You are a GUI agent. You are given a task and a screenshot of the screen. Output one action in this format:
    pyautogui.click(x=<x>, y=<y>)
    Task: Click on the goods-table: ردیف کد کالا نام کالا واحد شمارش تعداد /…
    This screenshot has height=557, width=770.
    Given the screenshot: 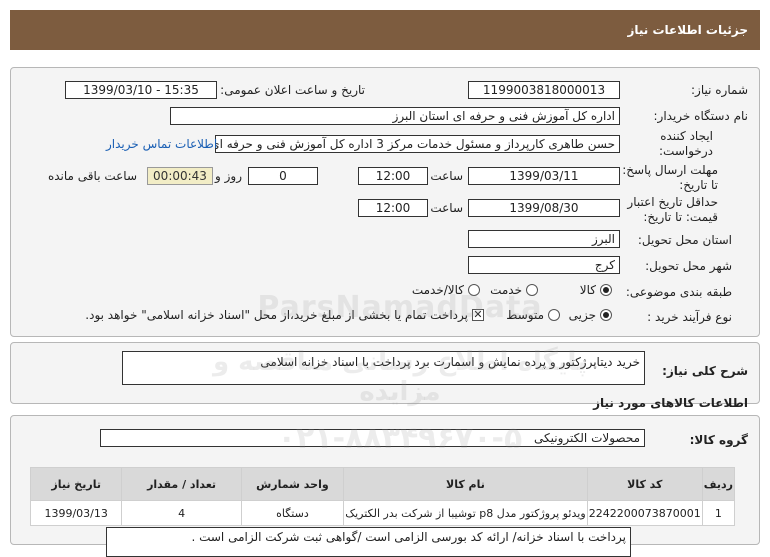 What is the action you would take?
    pyautogui.click(x=382, y=496)
    